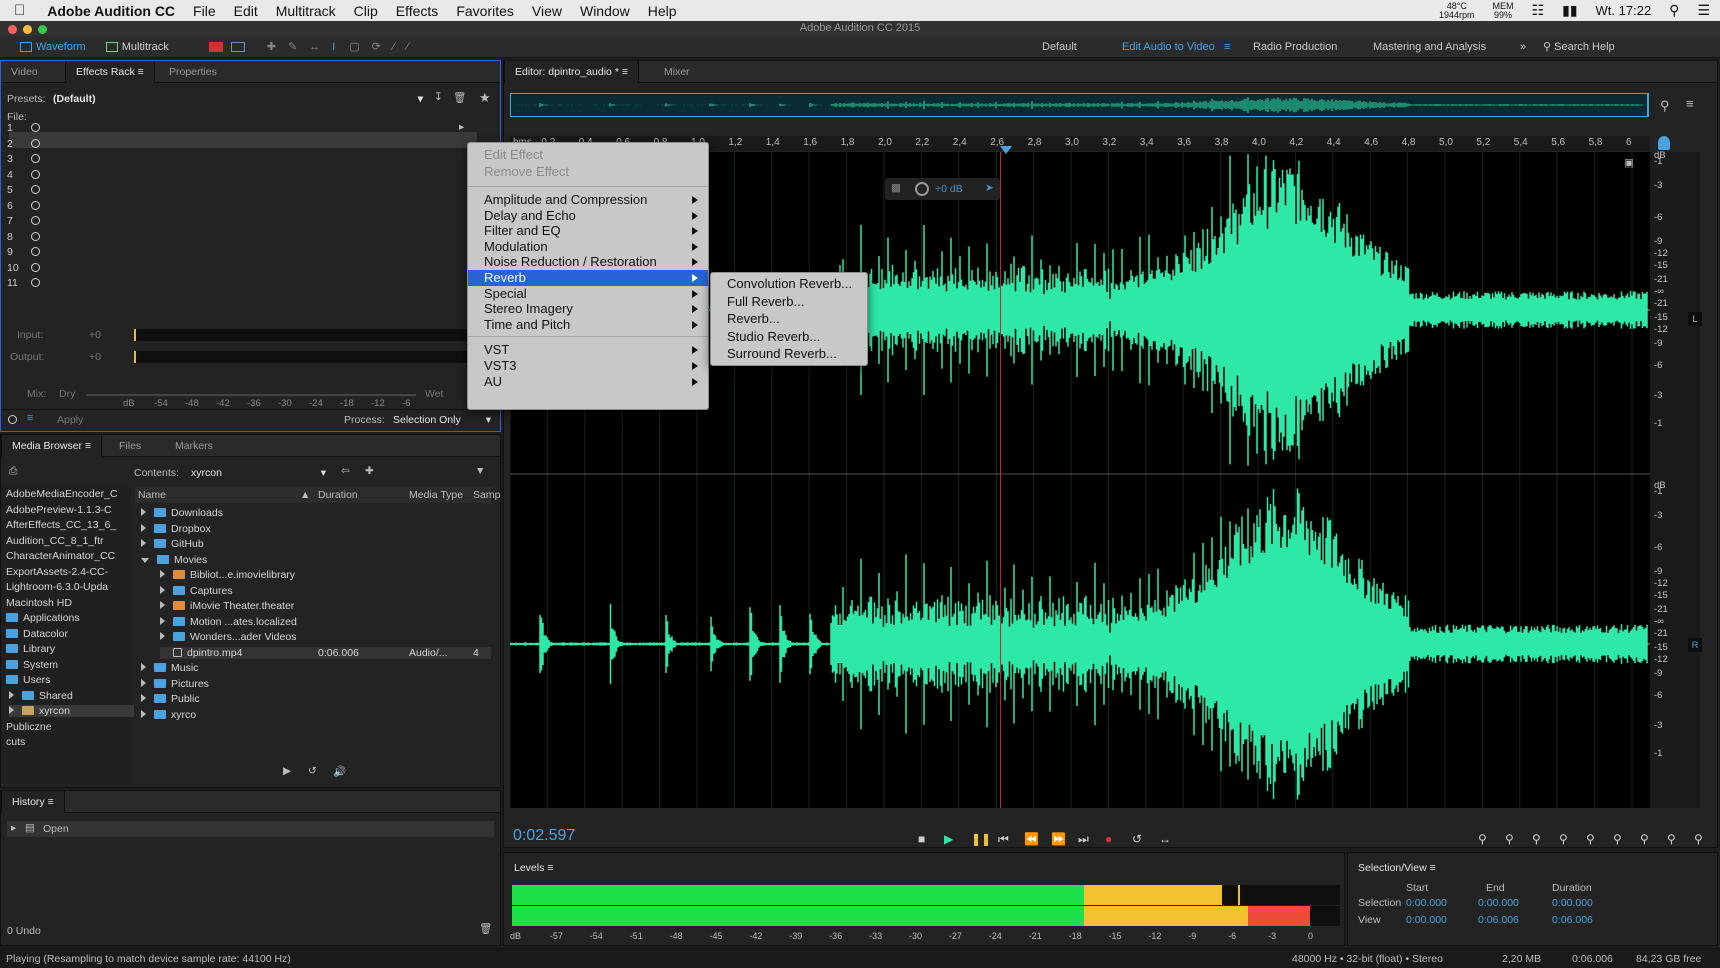 This screenshot has width=1720, height=968. What do you see at coordinates (1058, 839) in the screenshot?
I see `fast-forward-icon: ⏩` at bounding box center [1058, 839].